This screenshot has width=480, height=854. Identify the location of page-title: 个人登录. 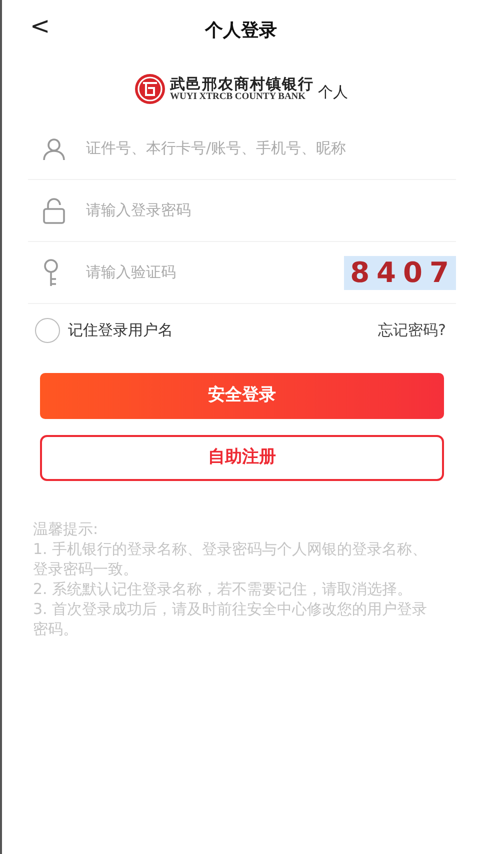
(241, 31).